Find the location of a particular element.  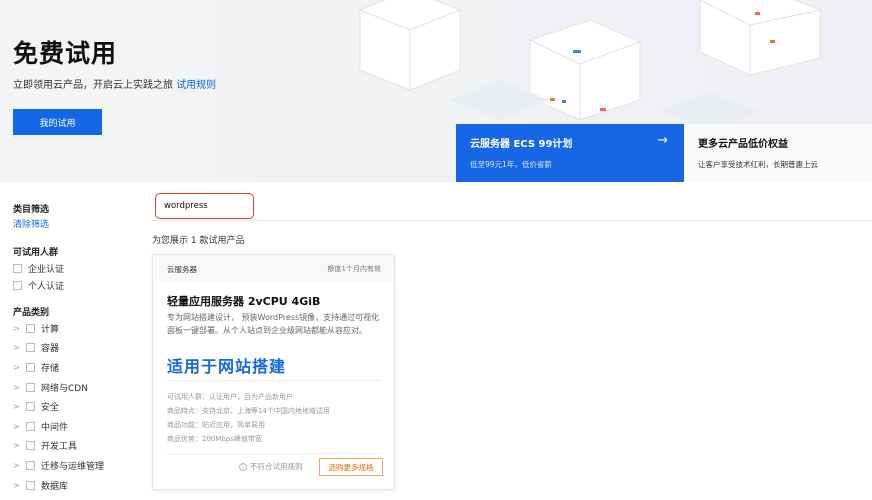

ineligible-text: 不符合试用规则 is located at coordinates (276, 466).